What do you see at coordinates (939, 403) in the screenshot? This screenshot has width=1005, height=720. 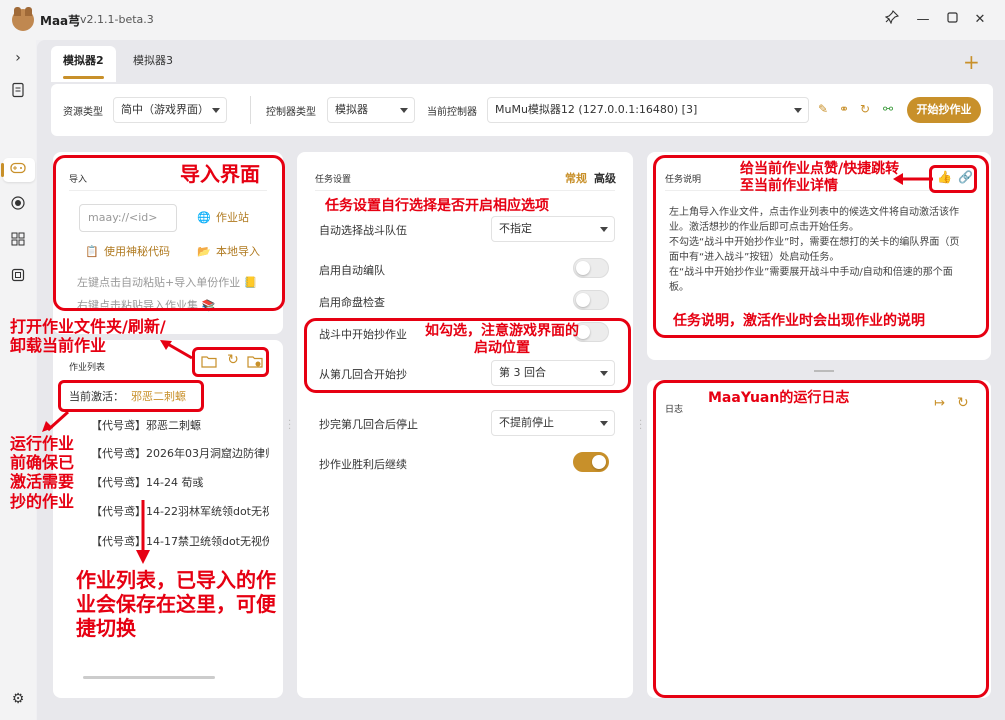 I see `export-log-icon: ↦` at bounding box center [939, 403].